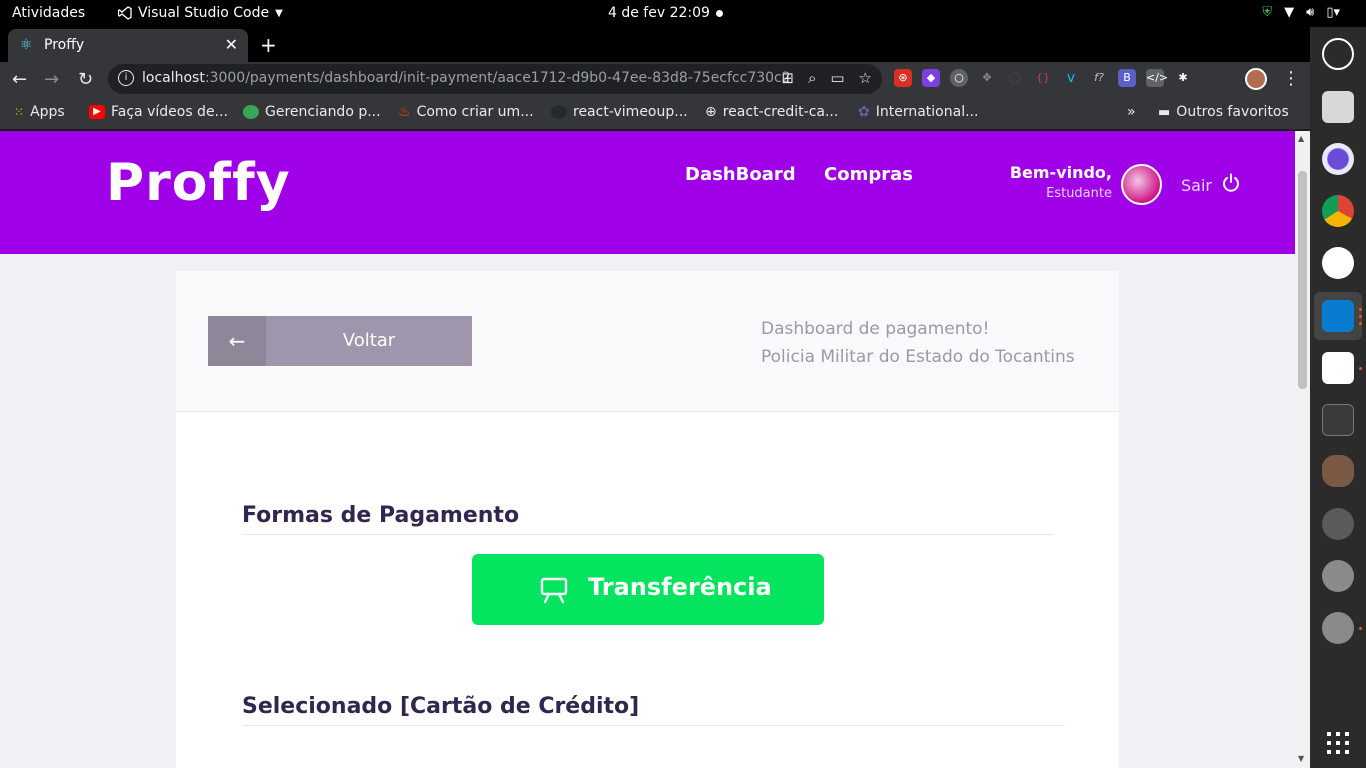 The width and height of the screenshot is (1366, 768). What do you see at coordinates (812, 78) in the screenshot?
I see `zoom-icon: ⌕` at bounding box center [812, 78].